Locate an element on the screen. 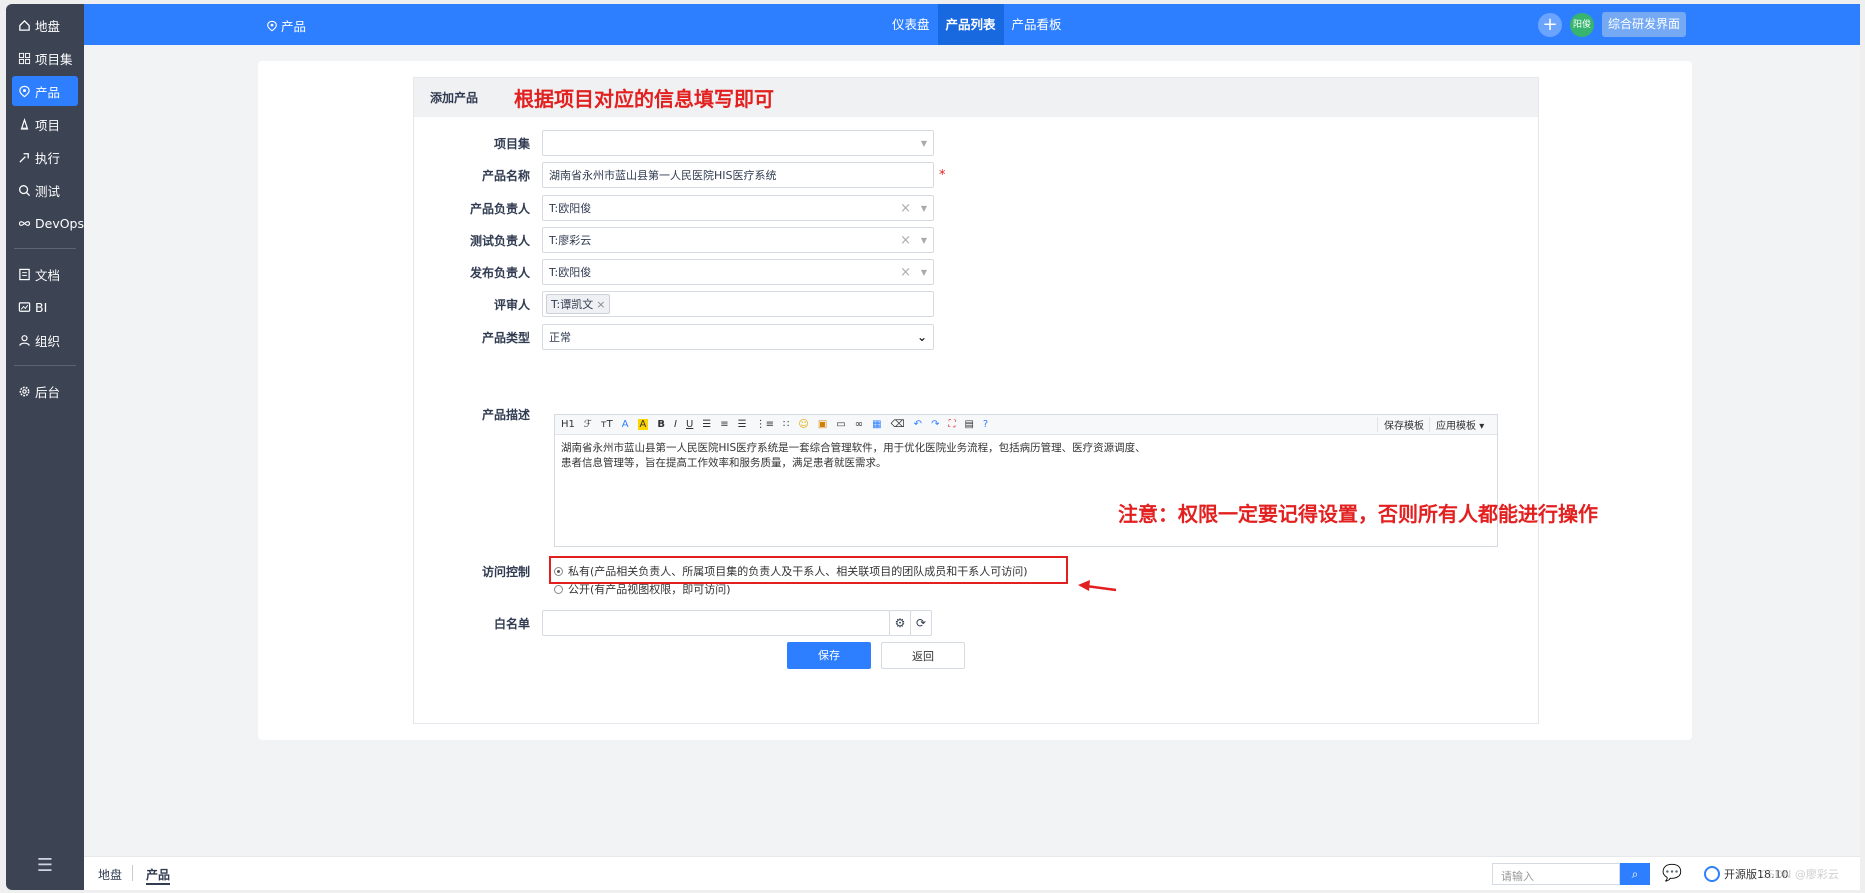  reviewer-select: T:谭凯文 × is located at coordinates (738, 304).